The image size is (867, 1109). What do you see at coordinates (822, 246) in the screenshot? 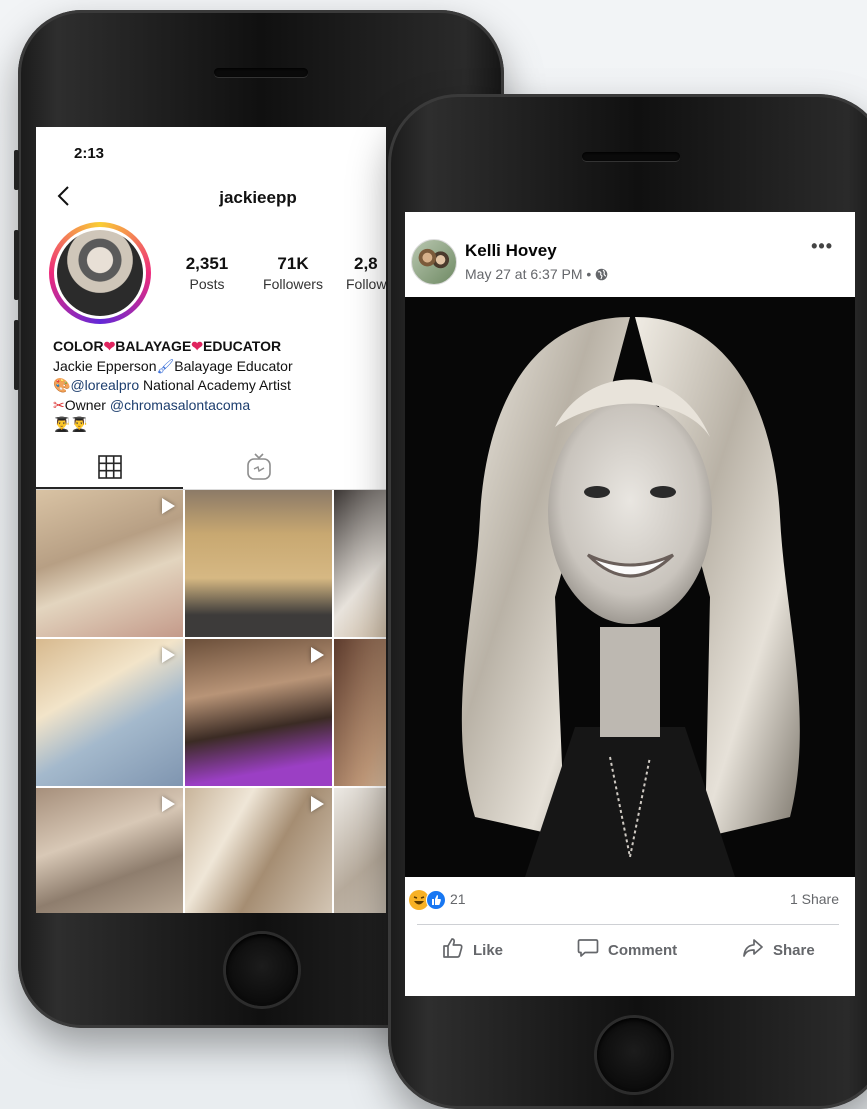
I see `more-options-icon: •••` at bounding box center [822, 246].